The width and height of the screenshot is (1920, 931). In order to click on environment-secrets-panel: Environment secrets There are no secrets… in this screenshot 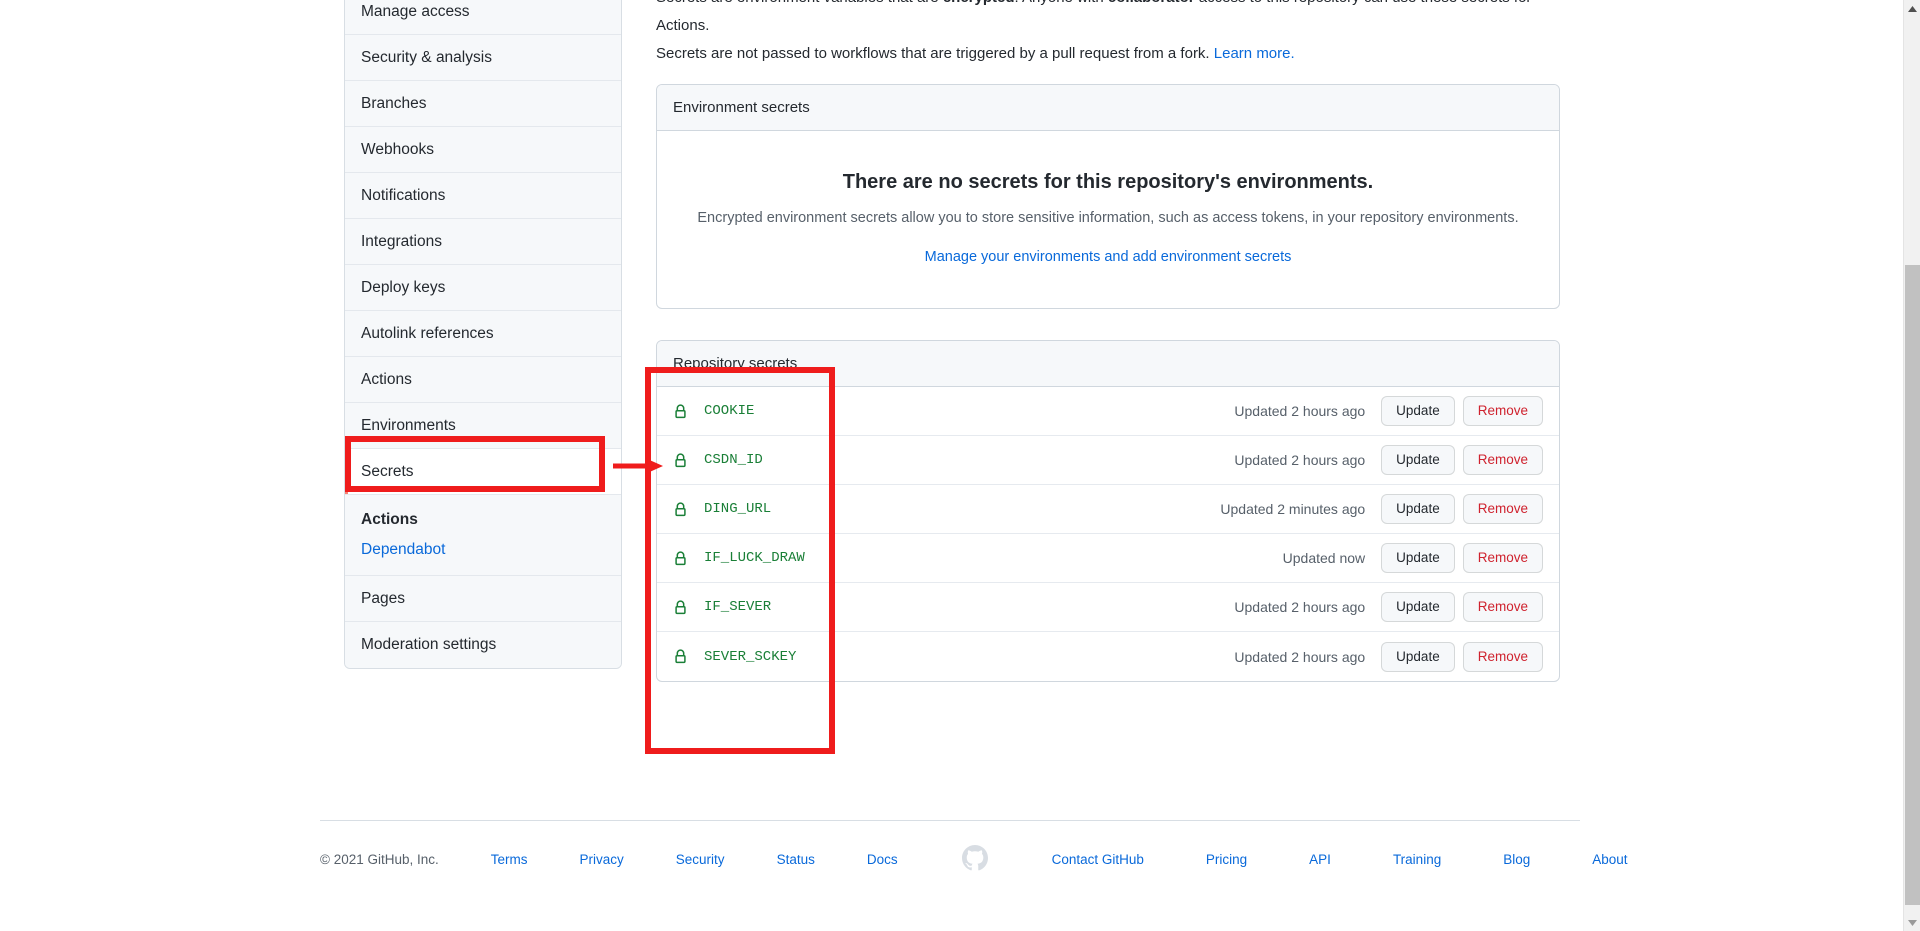, I will do `click(1108, 196)`.